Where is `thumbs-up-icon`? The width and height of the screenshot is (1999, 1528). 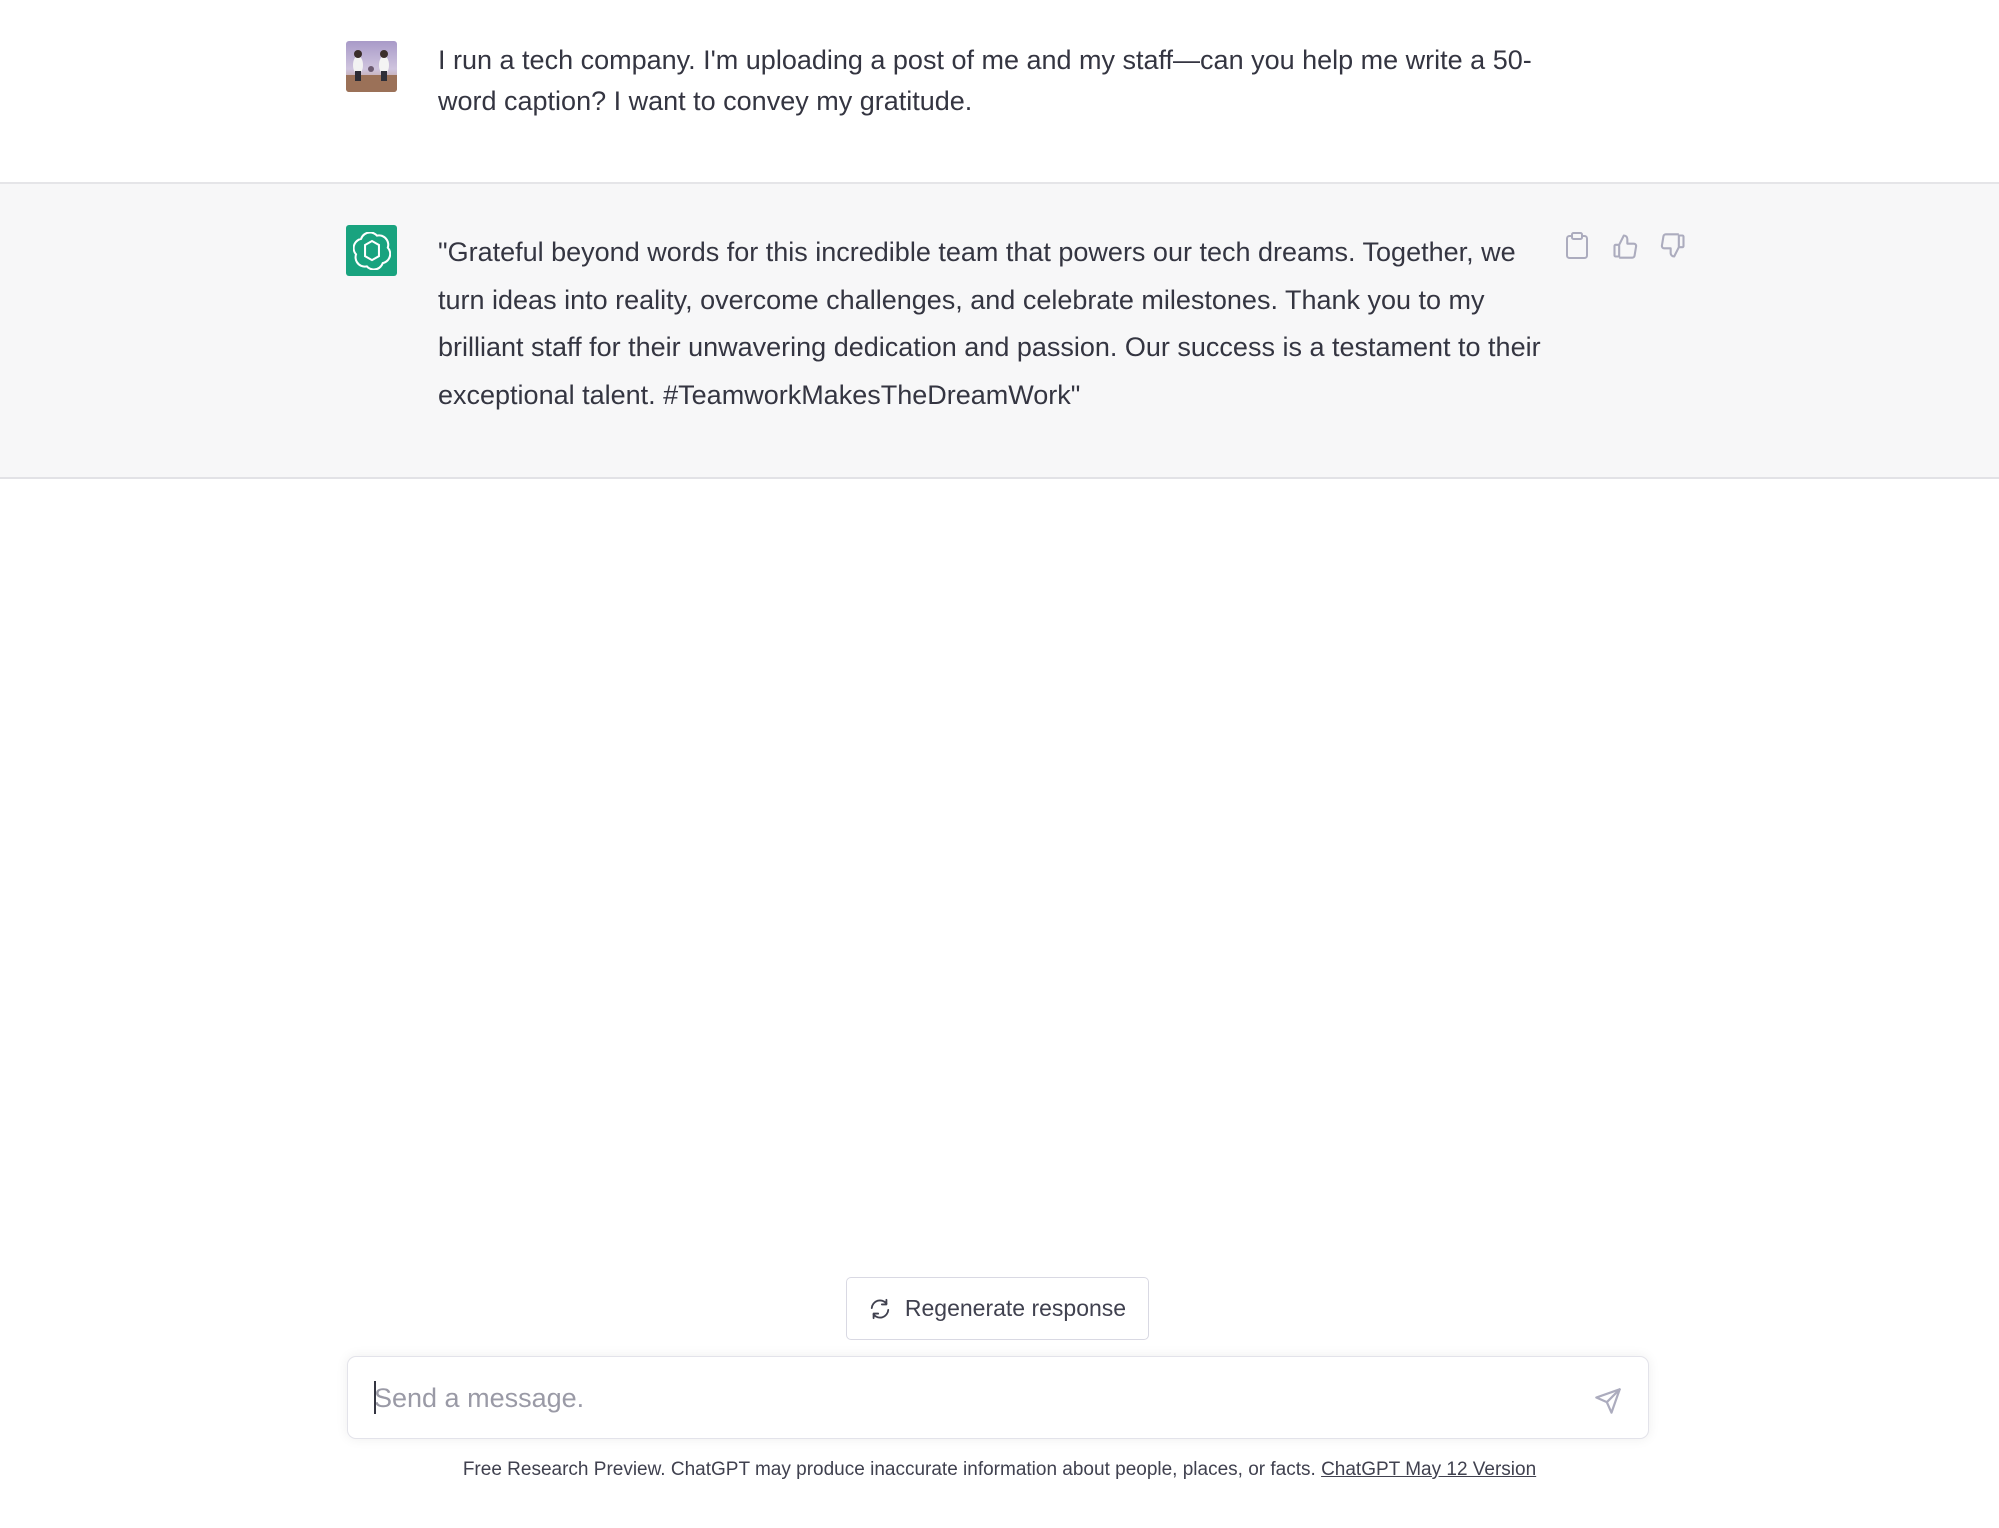 thumbs-up-icon is located at coordinates (1625, 246).